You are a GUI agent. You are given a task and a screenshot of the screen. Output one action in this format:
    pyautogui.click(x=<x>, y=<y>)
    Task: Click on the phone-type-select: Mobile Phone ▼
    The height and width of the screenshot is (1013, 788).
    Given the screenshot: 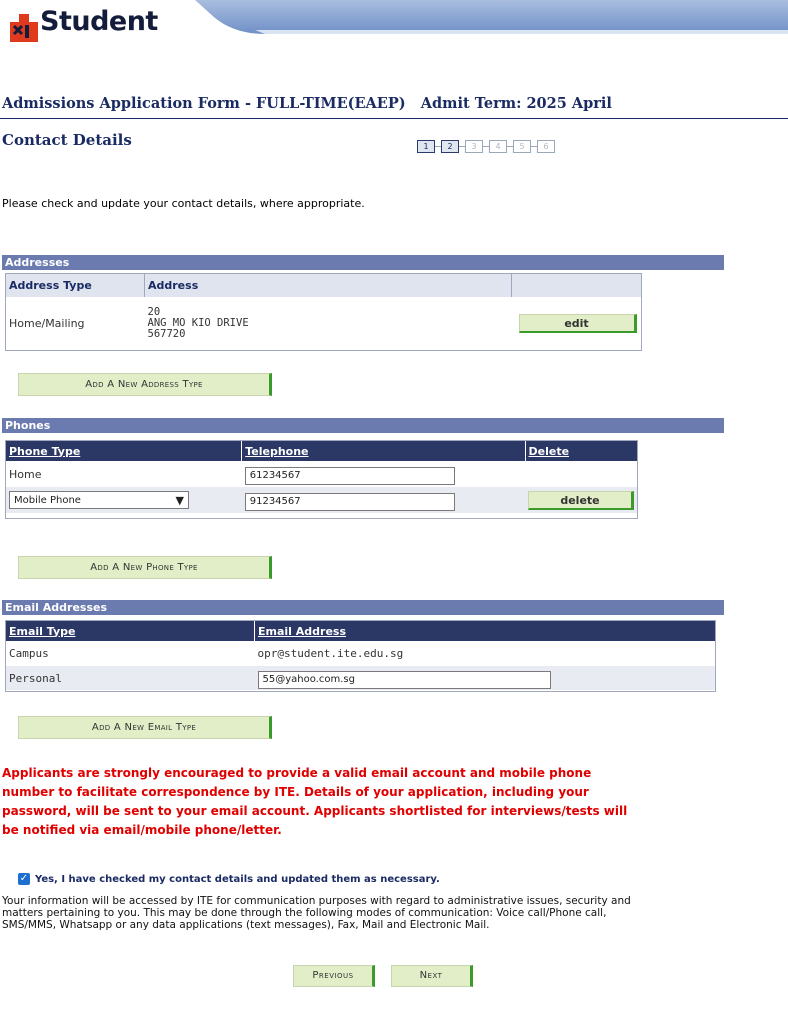 What is the action you would take?
    pyautogui.click(x=99, y=500)
    